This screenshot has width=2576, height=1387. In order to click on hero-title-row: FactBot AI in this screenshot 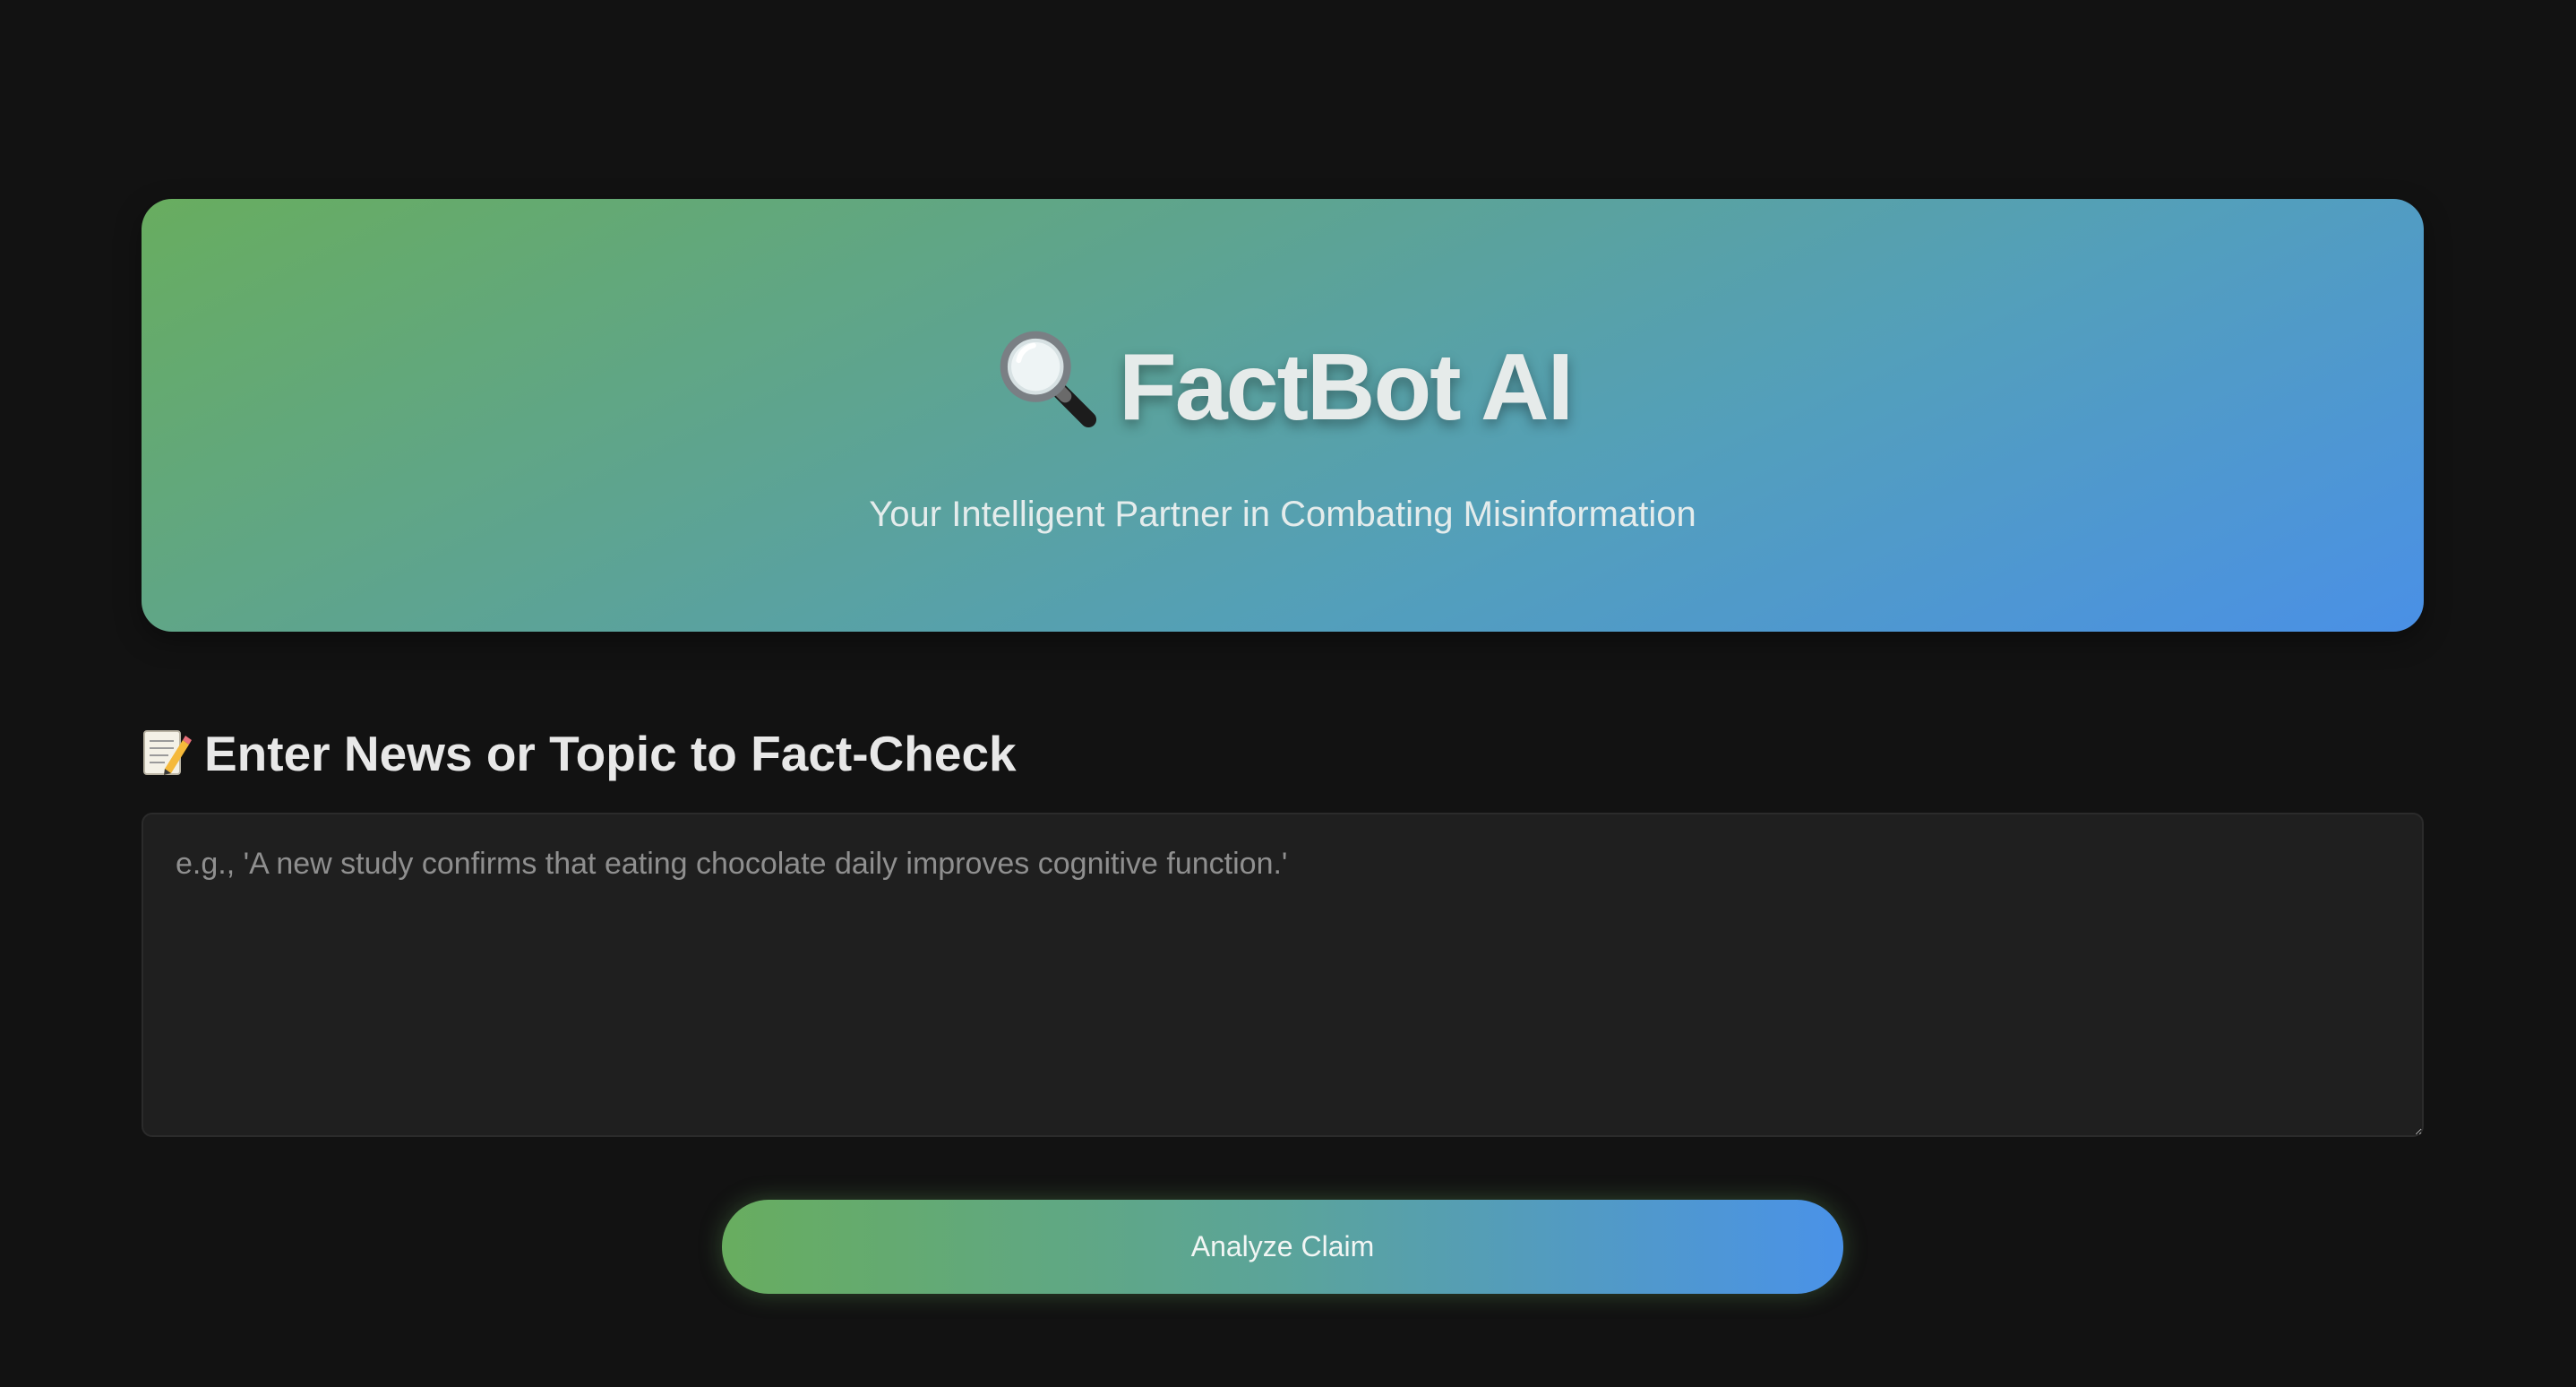, I will do `click(1283, 387)`.